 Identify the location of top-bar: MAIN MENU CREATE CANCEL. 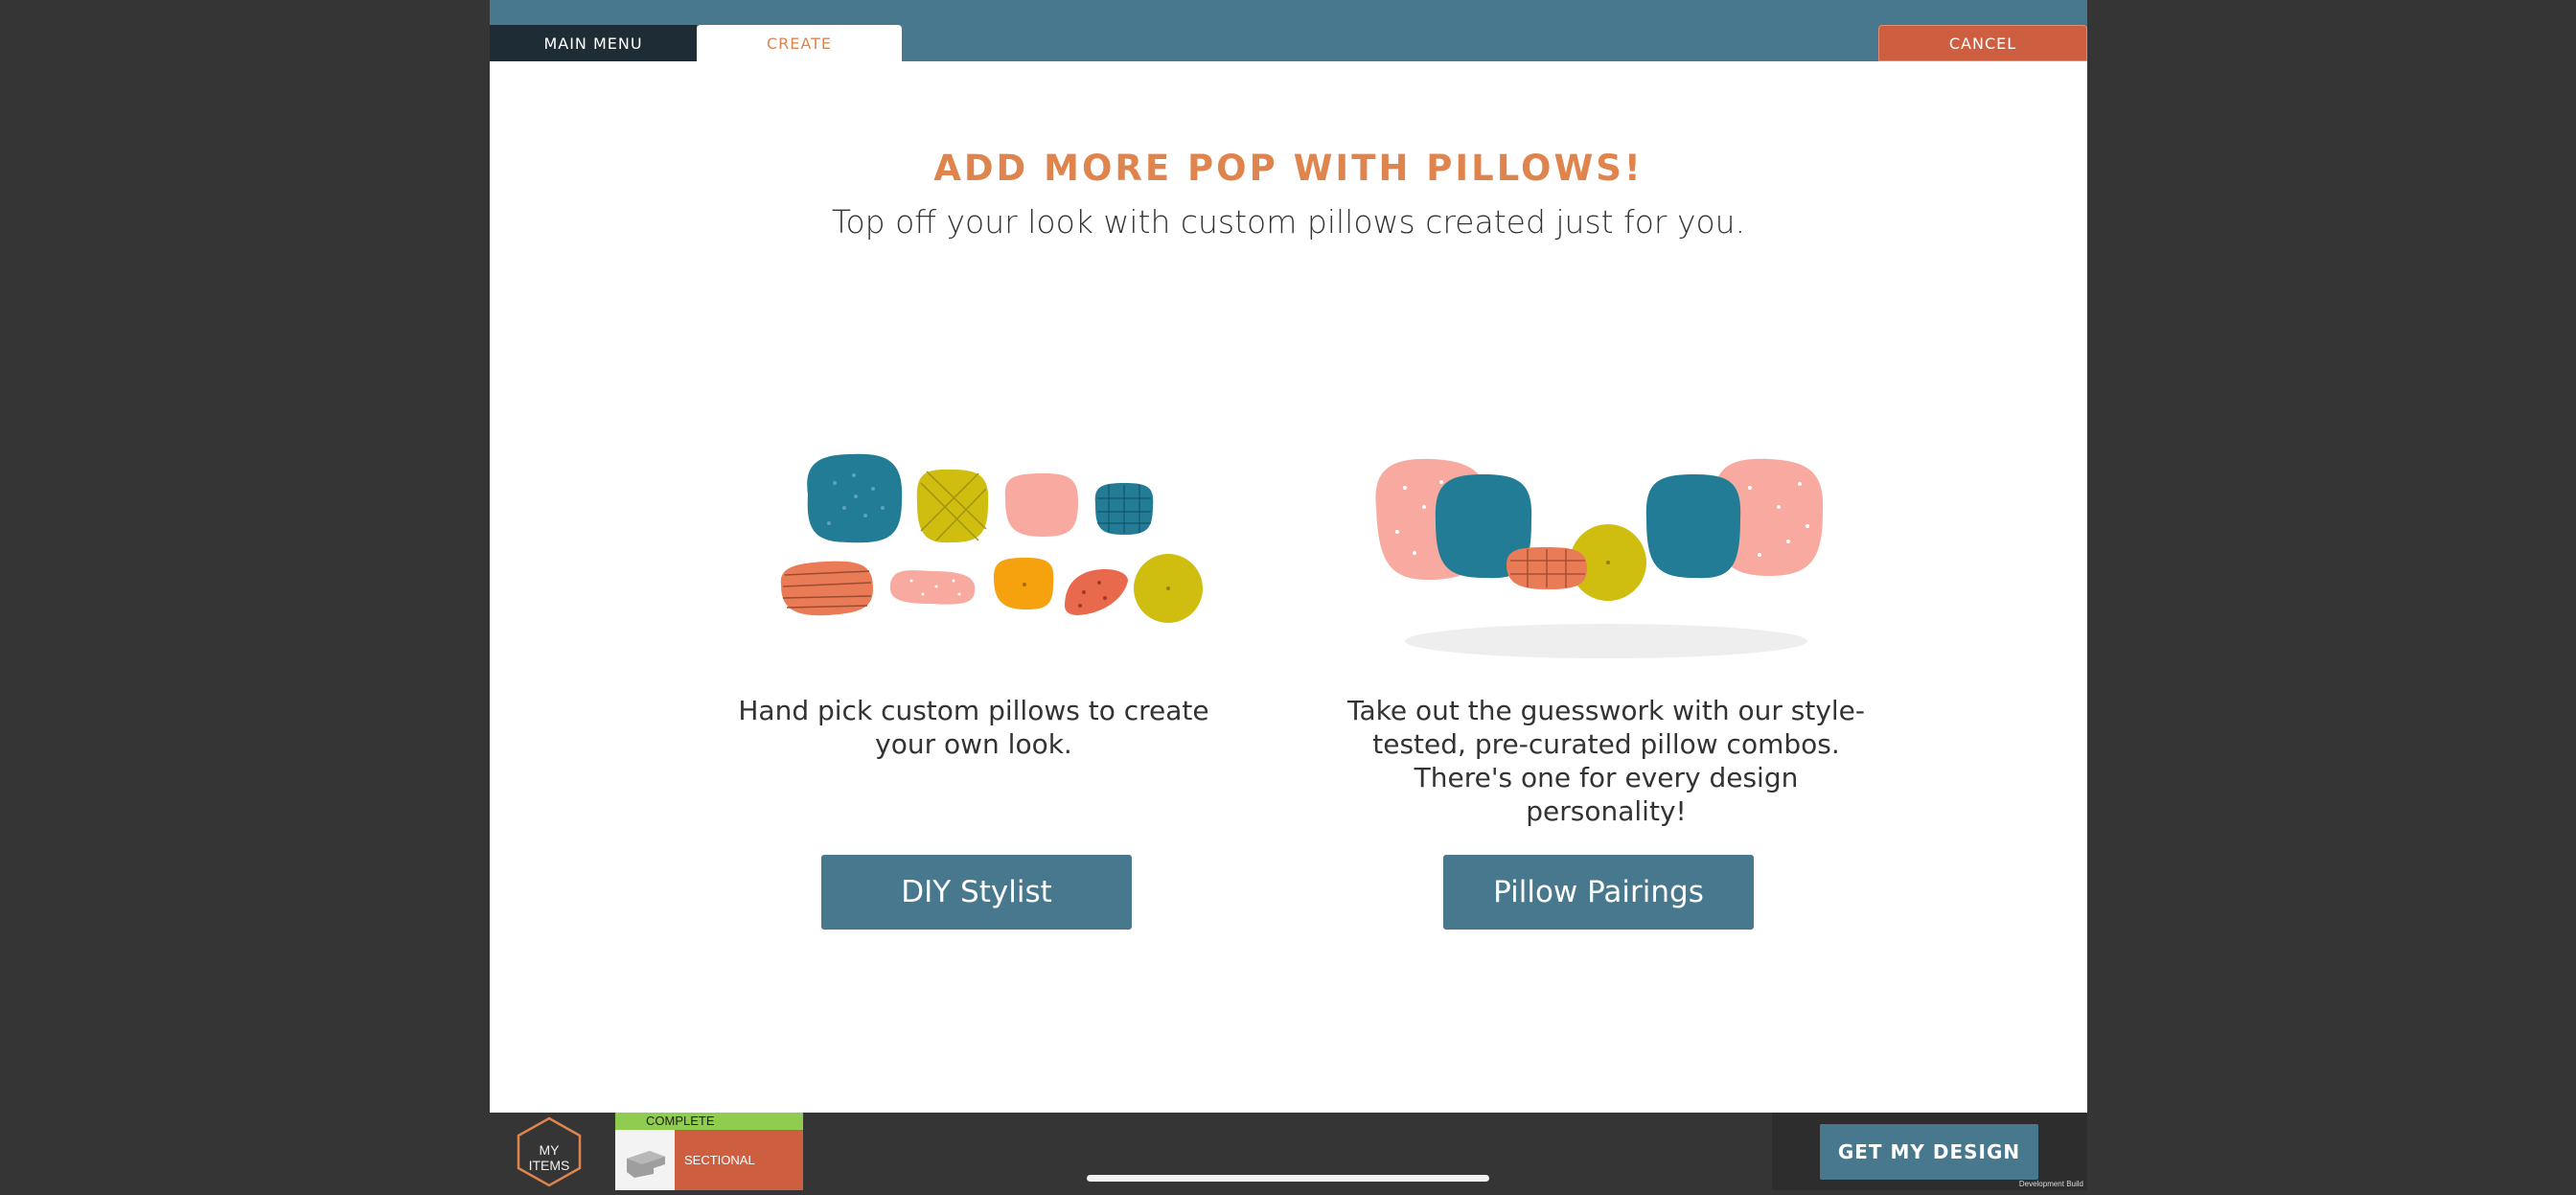
(1288, 30).